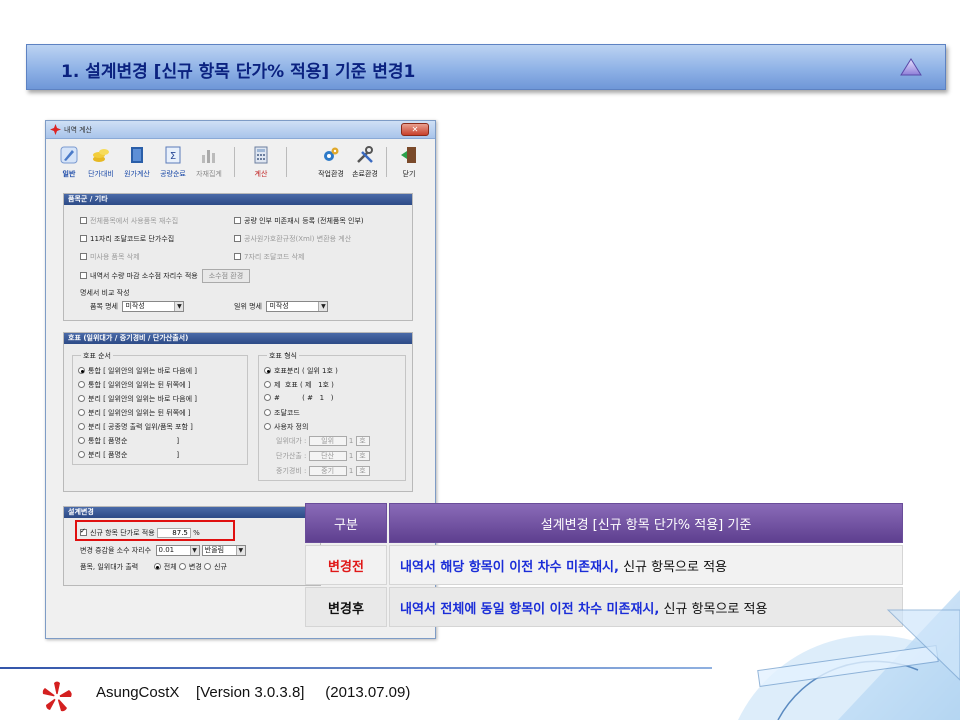 The image size is (960, 720). What do you see at coordinates (137, 155) in the screenshot?
I see `ledger-icon` at bounding box center [137, 155].